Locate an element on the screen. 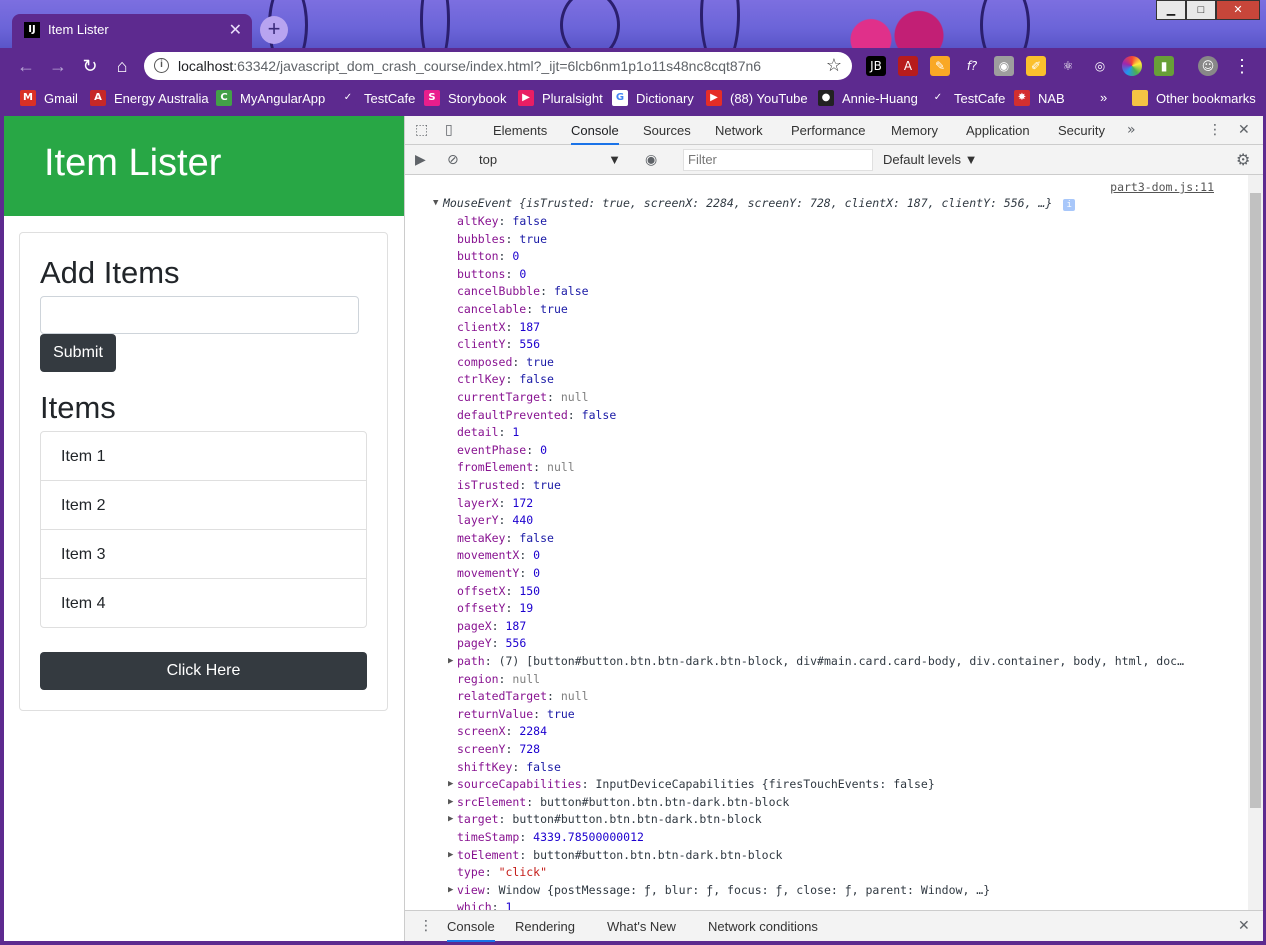 Image resolution: width=1266 pixels, height=945 pixels. property-value: button#button.btn.btn-dark.btn-block is located at coordinates (637, 819).